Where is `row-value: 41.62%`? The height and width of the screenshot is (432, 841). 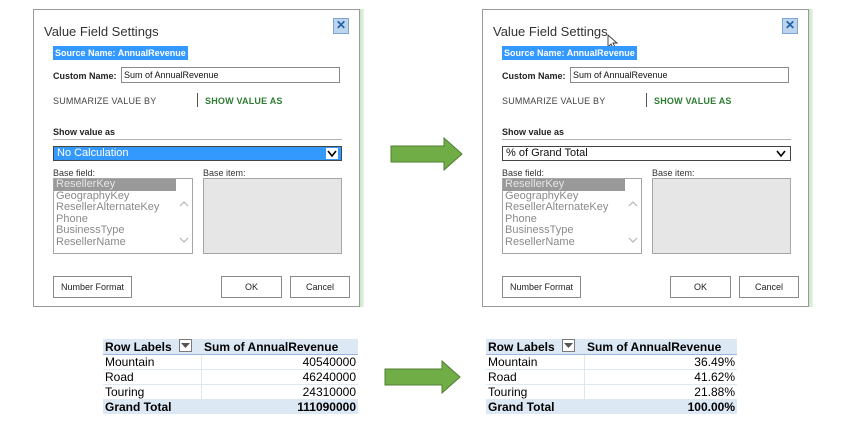
row-value: 41.62% is located at coordinates (660, 377).